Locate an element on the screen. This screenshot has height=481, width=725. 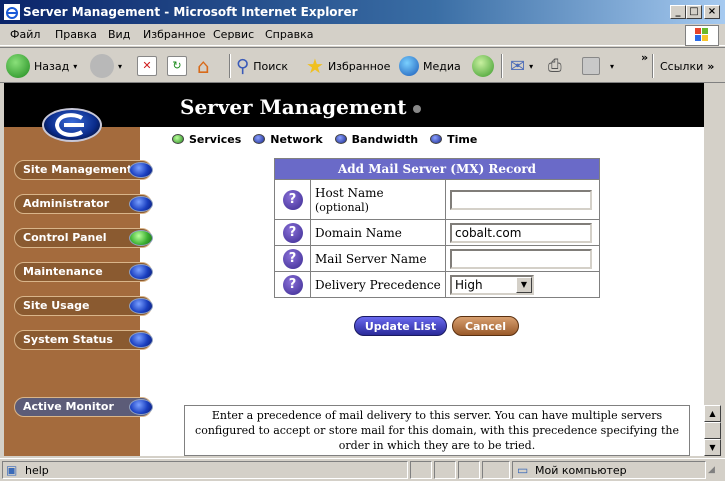
form-row-host: ? Host Name (optional) is located at coordinates (437, 199).